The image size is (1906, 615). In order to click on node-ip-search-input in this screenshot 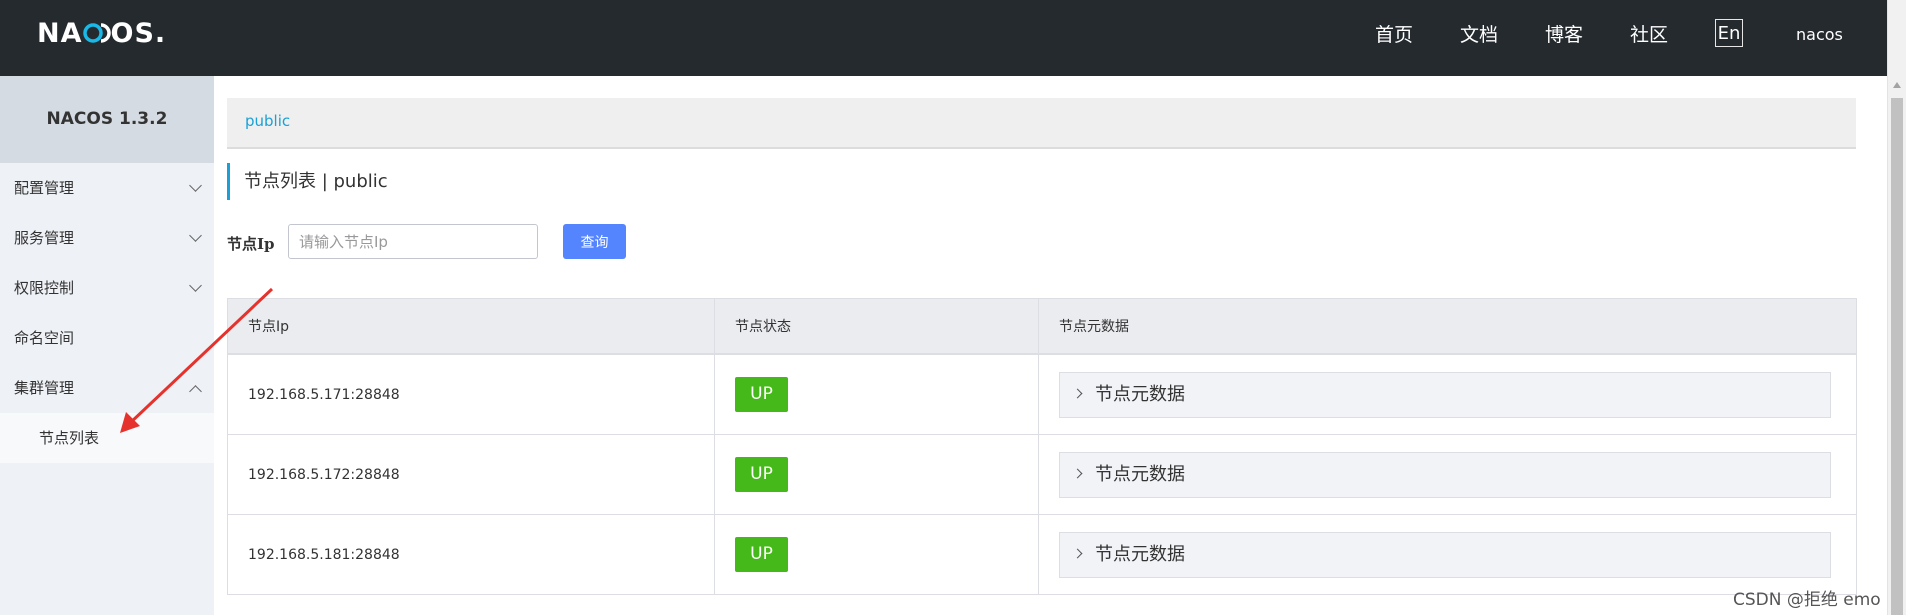, I will do `click(413, 241)`.